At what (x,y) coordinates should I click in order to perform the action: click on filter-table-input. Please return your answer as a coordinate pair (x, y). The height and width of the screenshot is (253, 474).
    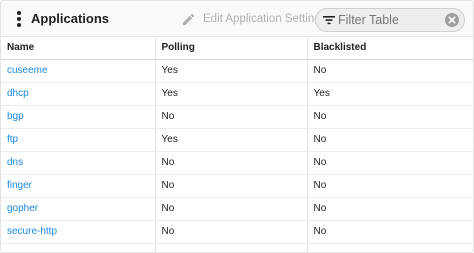
    Looking at the image, I should click on (388, 20).